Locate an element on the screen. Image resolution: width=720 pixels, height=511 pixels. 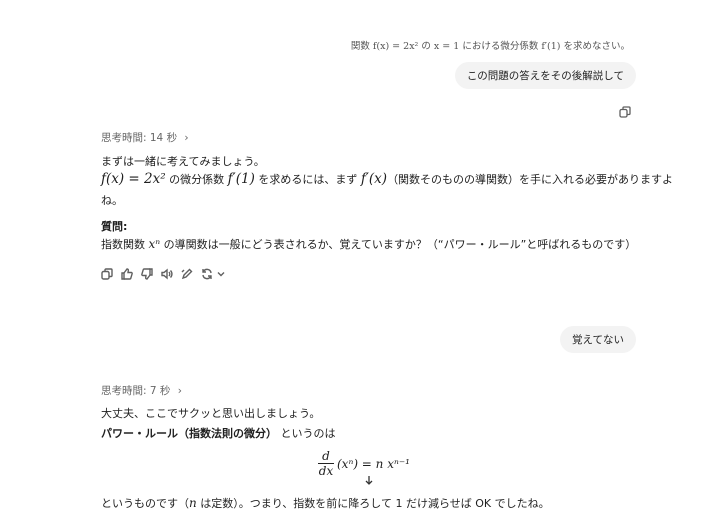
edit-icon is located at coordinates (187, 274).